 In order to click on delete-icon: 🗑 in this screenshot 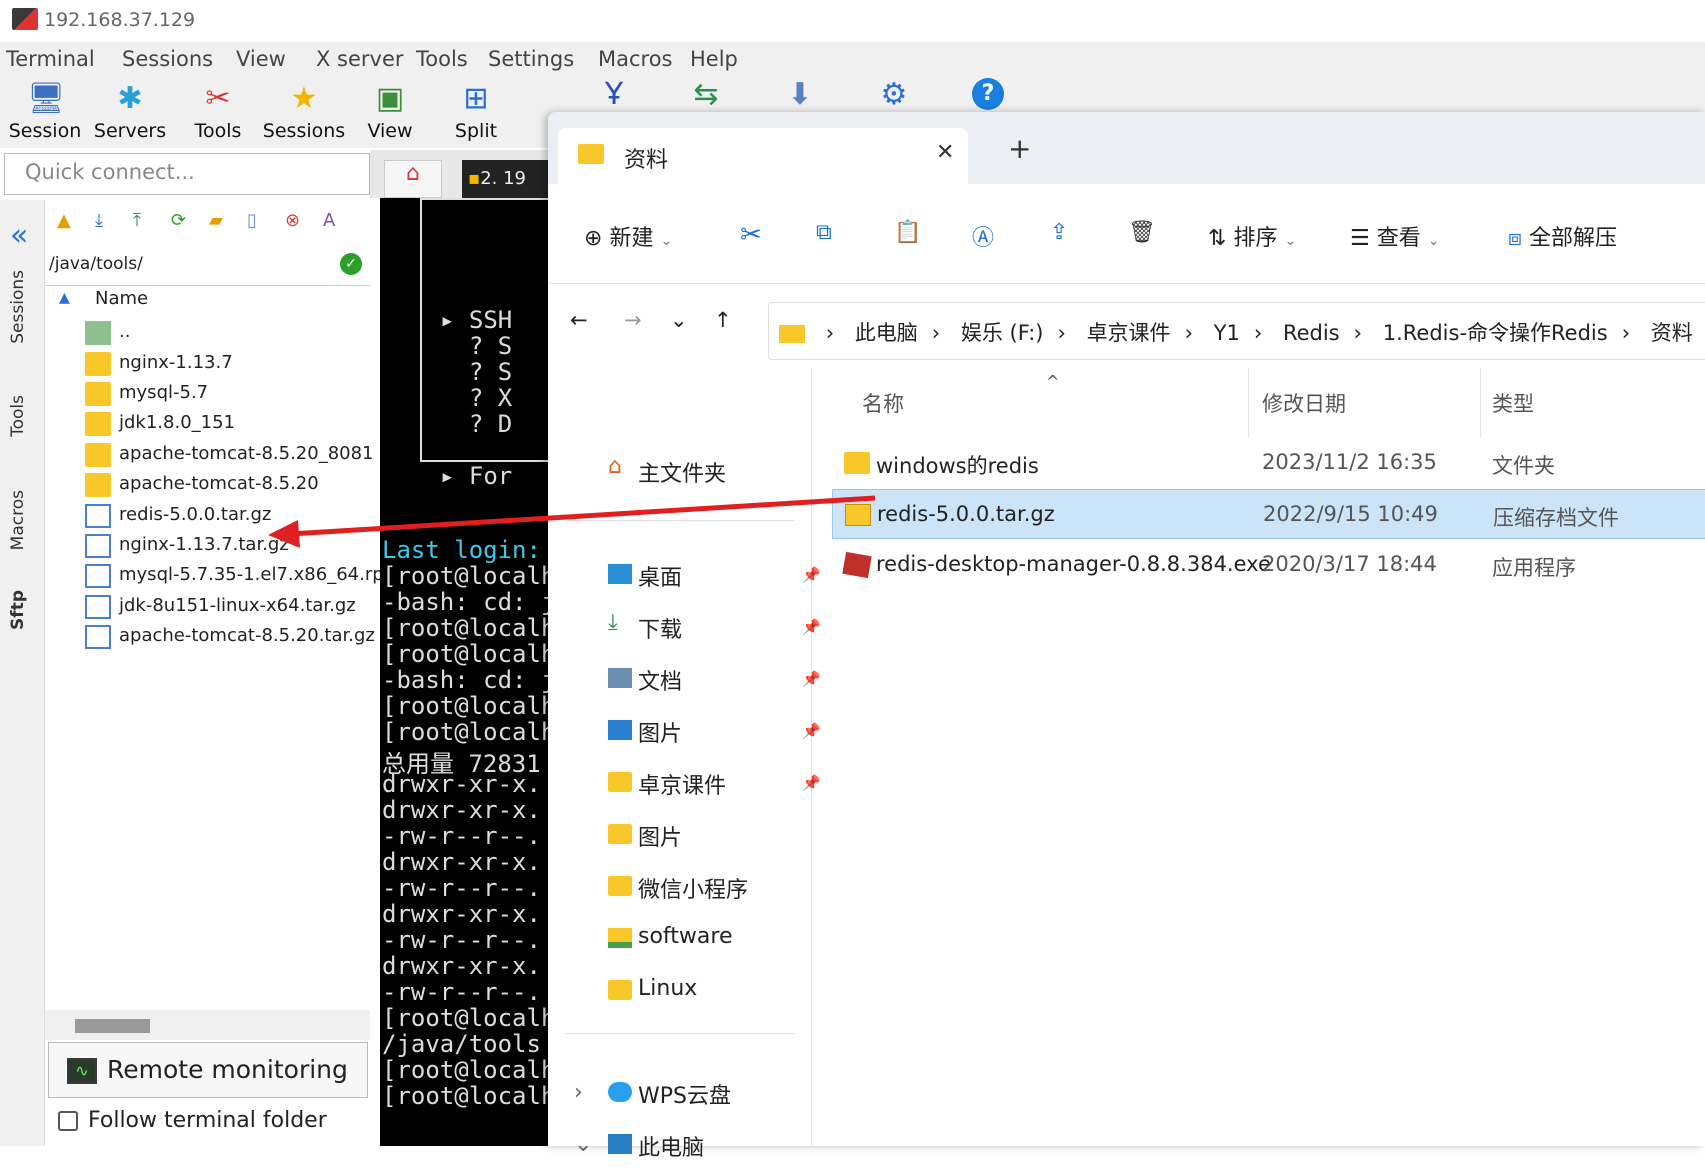, I will do `click(1142, 232)`.